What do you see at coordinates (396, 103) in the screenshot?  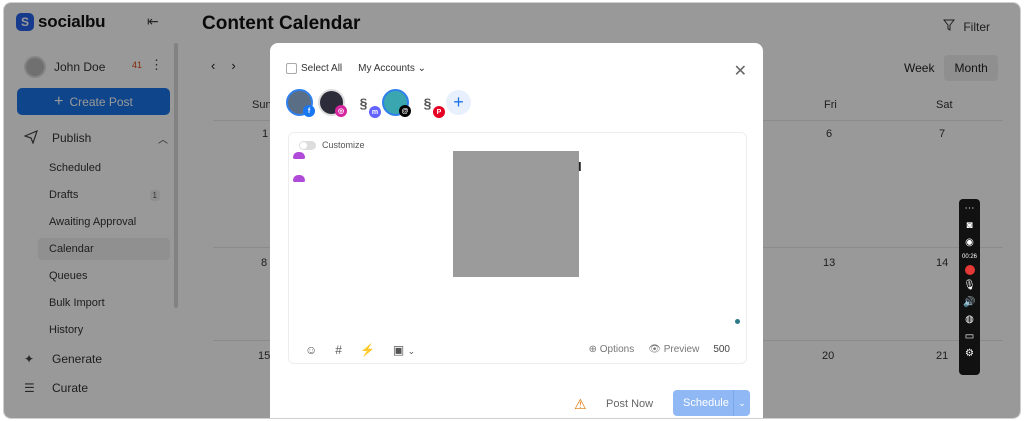 I see `account-threads: @` at bounding box center [396, 103].